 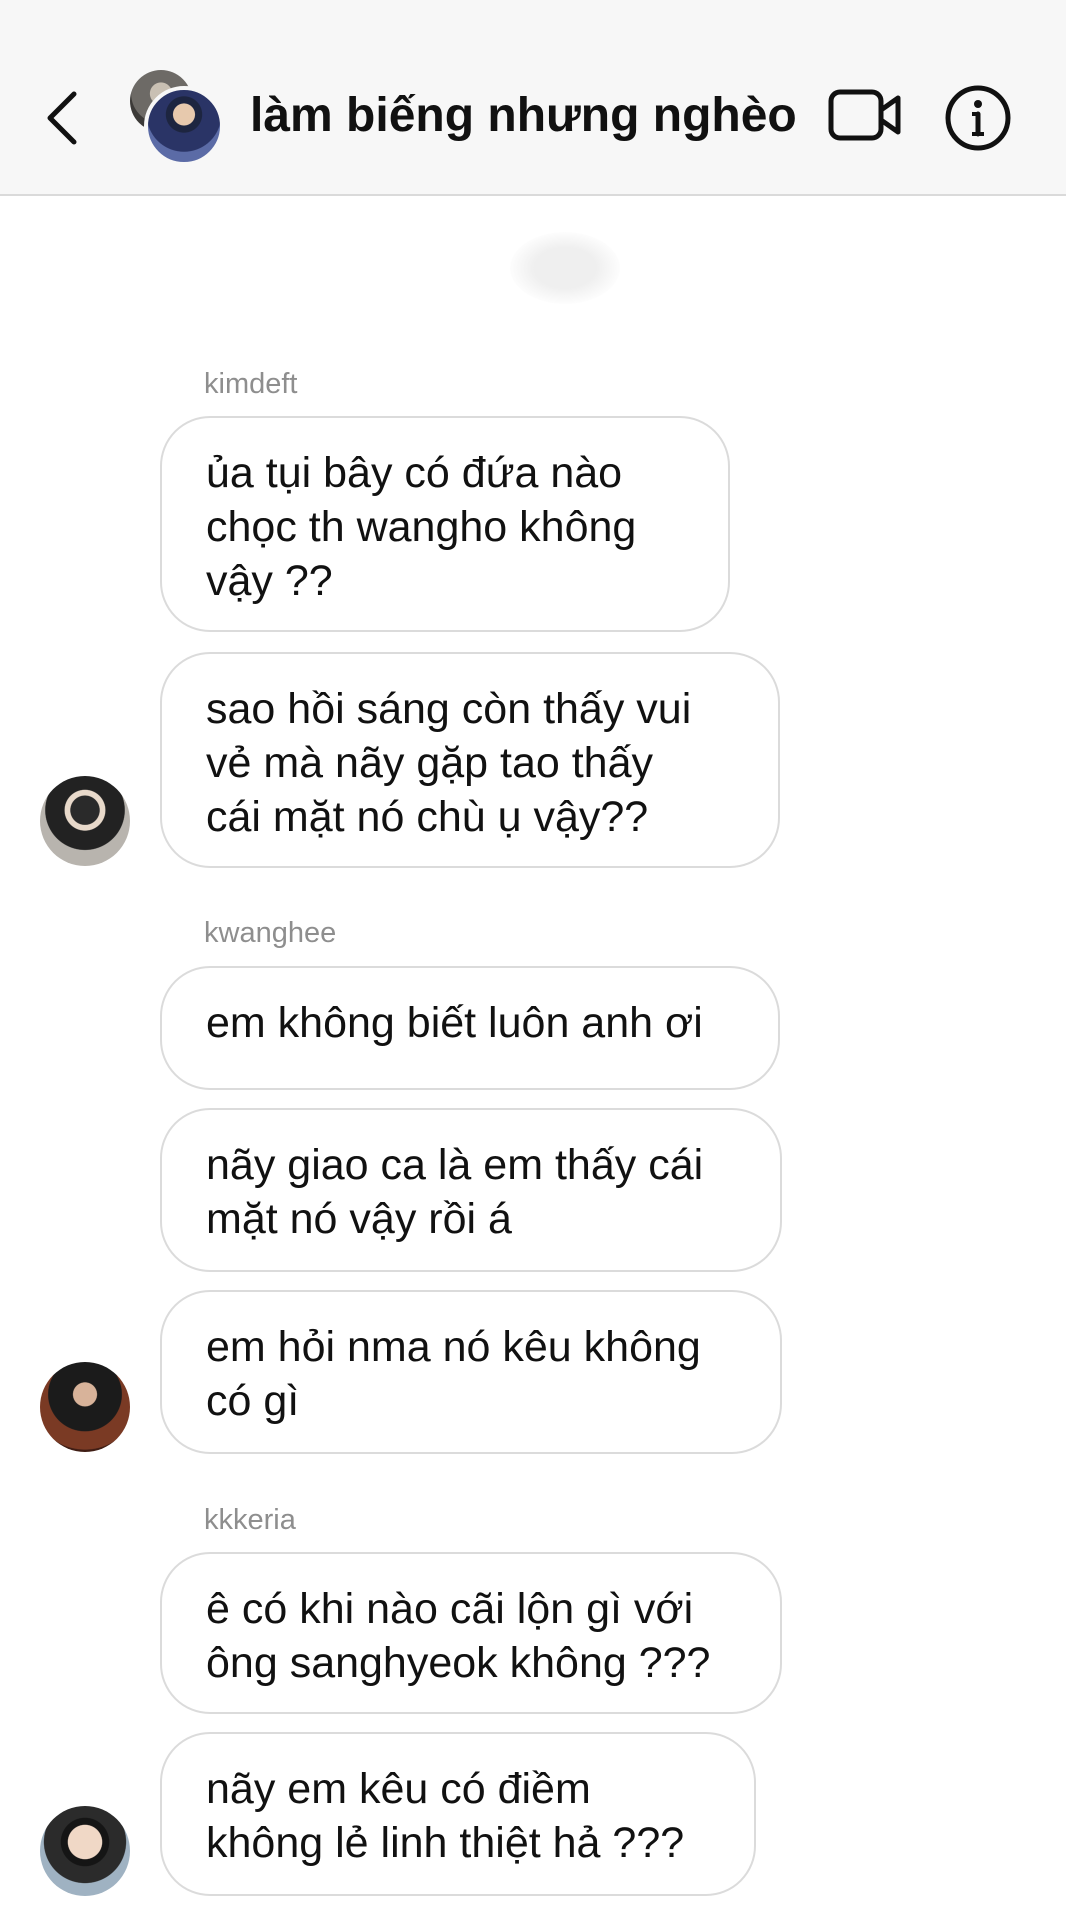 I want to click on message-line: vẻ mà nãy gặp tao thấy, so click(x=430, y=763).